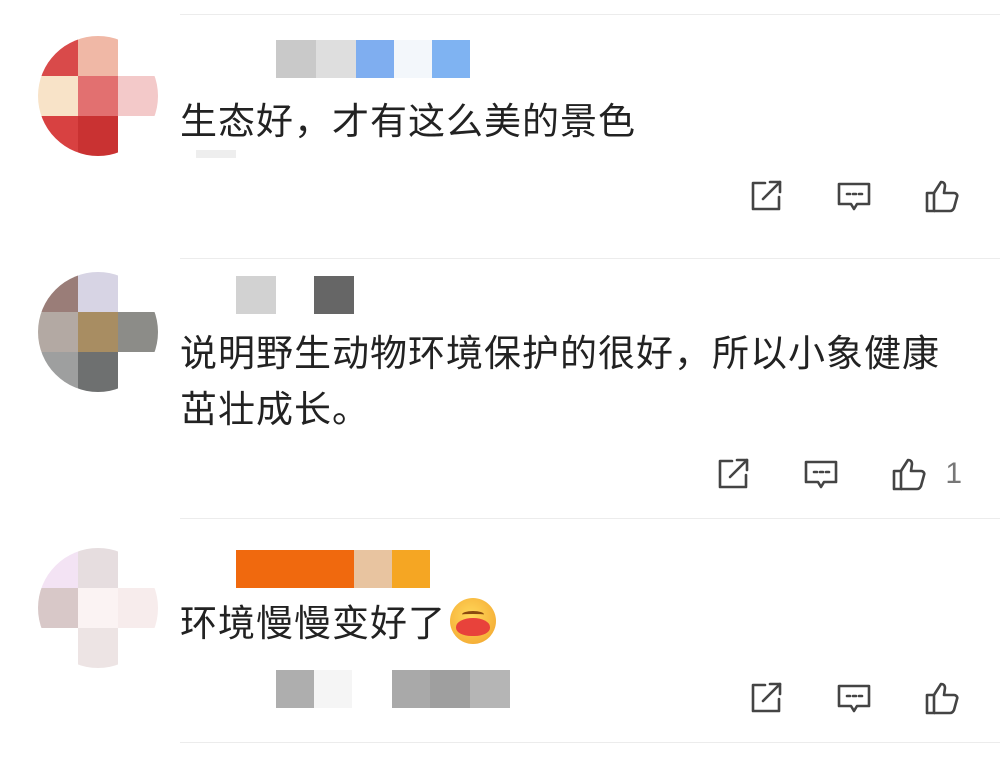  Describe the element at coordinates (575, 624) in the screenshot. I see `comment-text: 环境慢慢变好了` at that location.